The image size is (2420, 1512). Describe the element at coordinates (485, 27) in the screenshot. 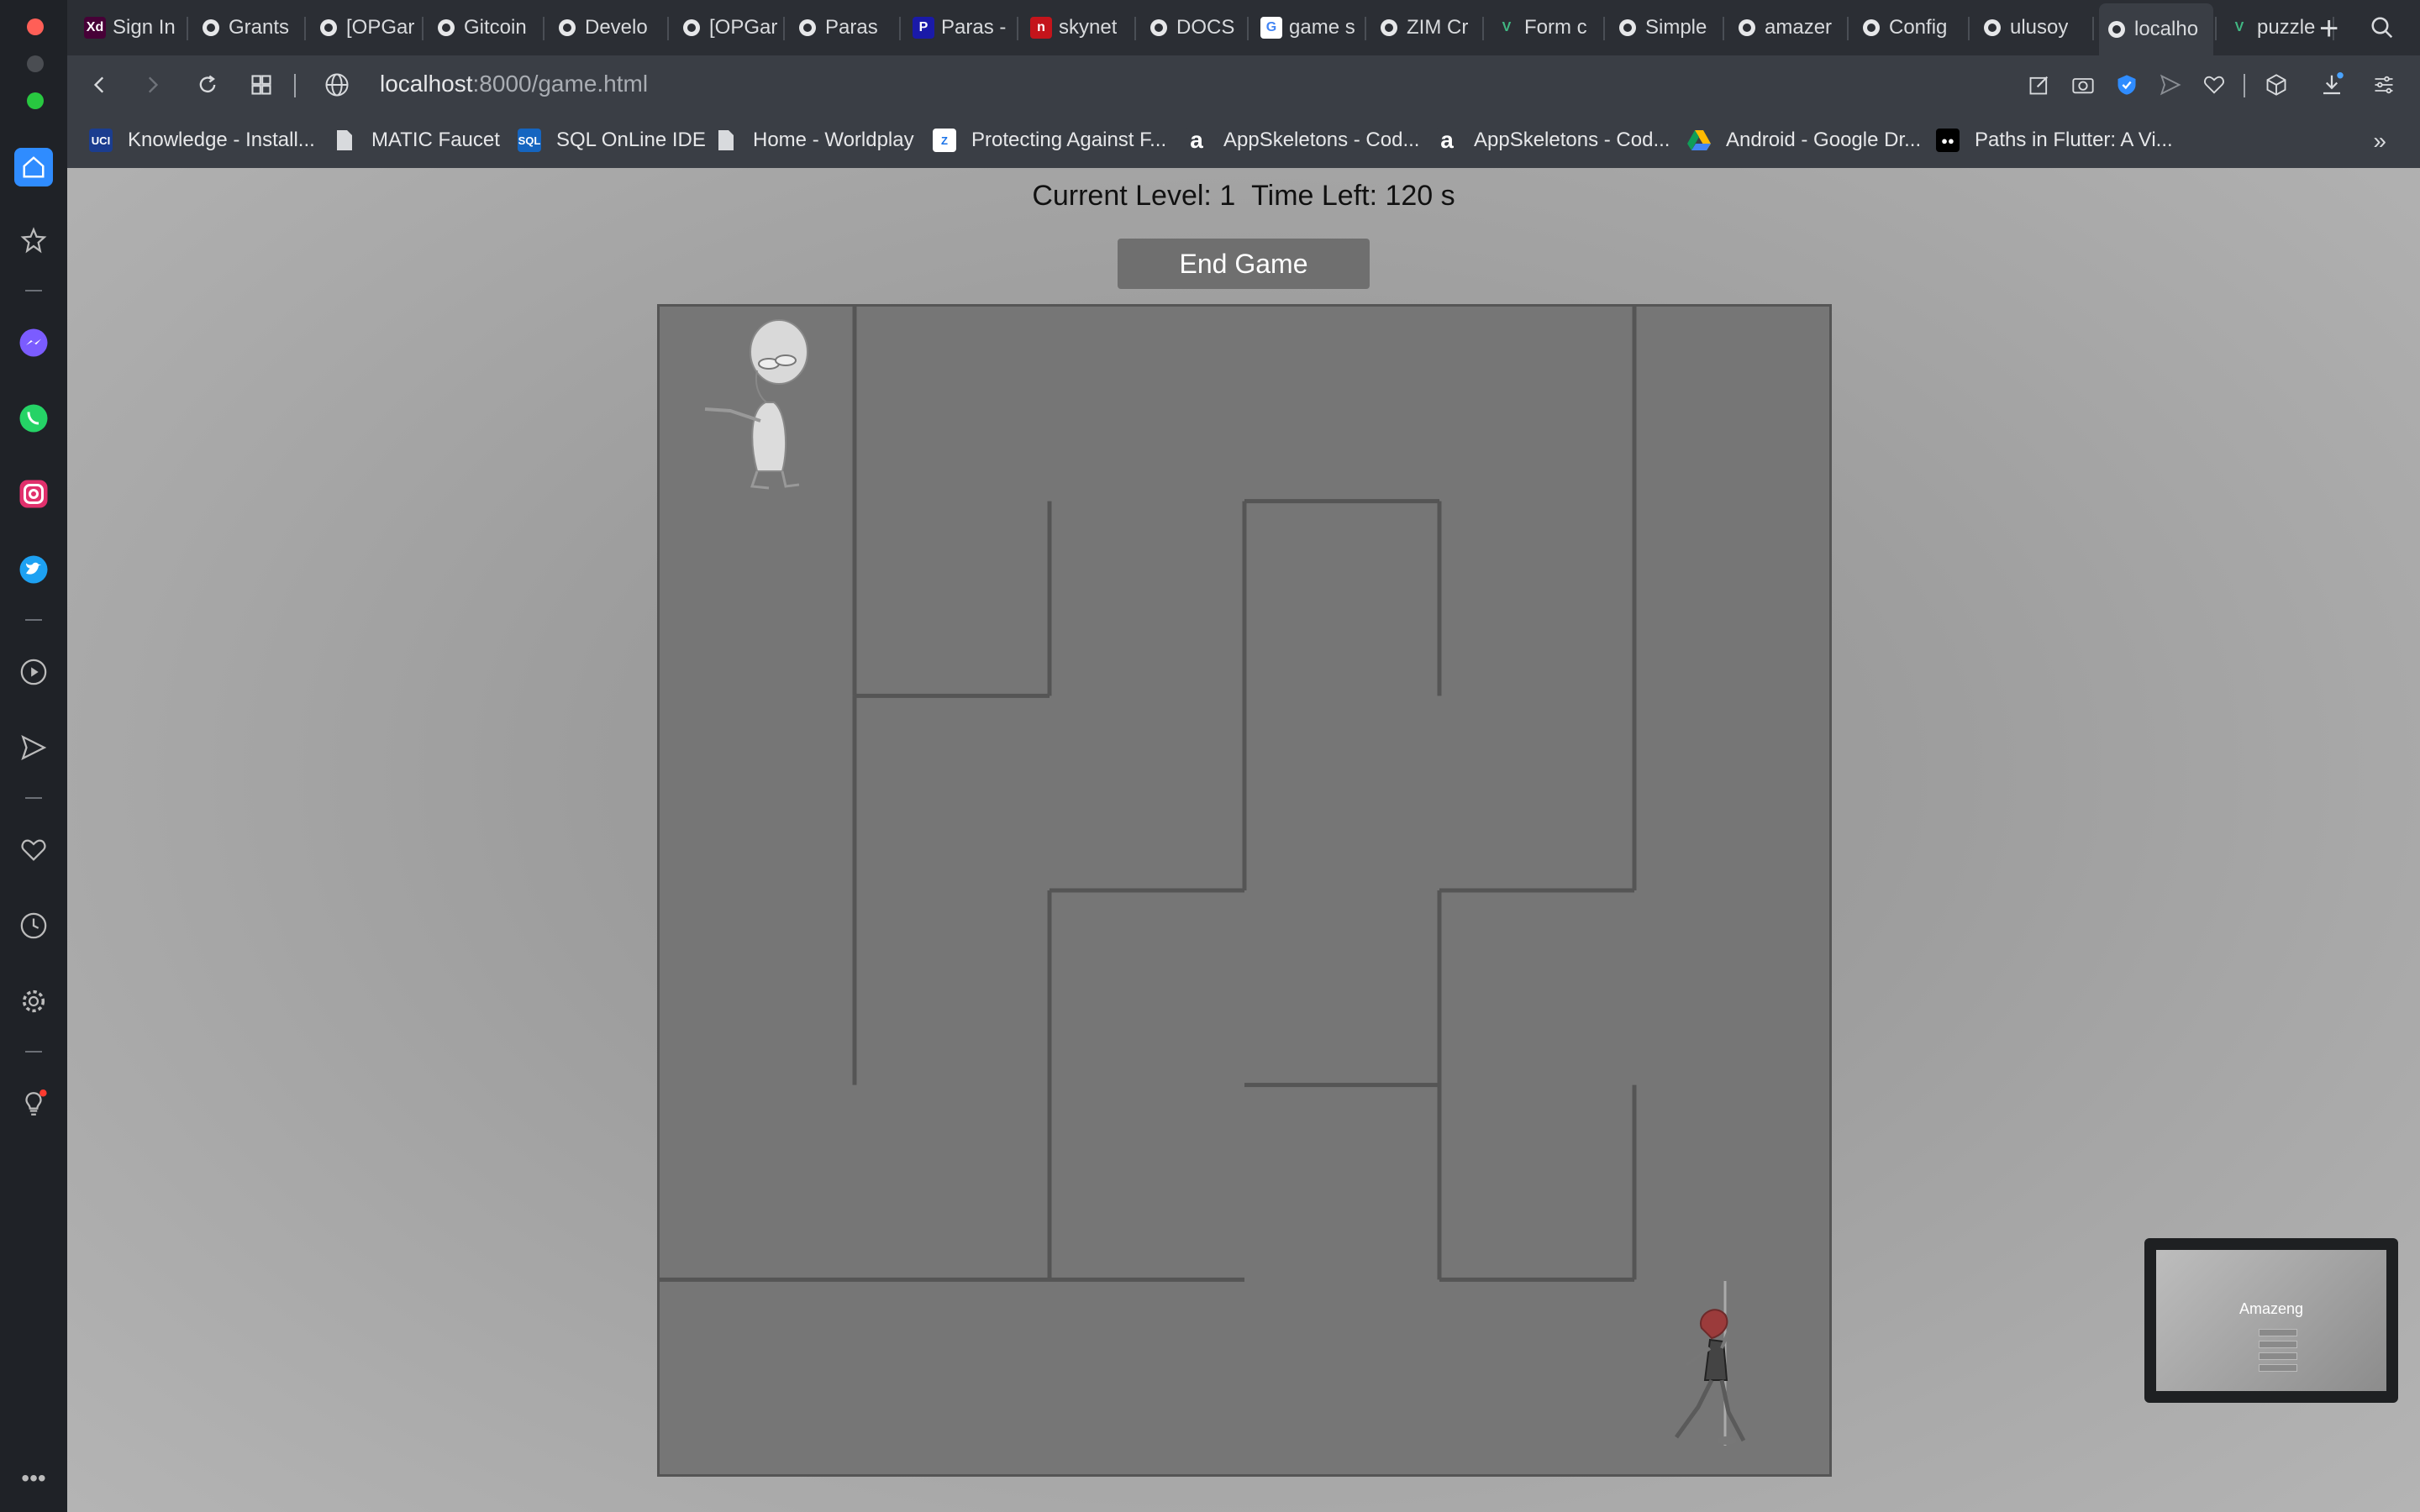

I see `tab-3: Gitcoin` at that location.